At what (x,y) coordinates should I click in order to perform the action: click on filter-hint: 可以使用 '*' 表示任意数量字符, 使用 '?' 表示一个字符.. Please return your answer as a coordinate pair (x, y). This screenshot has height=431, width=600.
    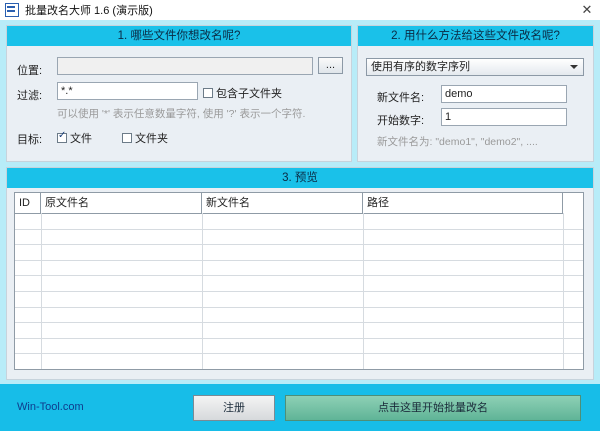
    Looking at the image, I should click on (181, 114).